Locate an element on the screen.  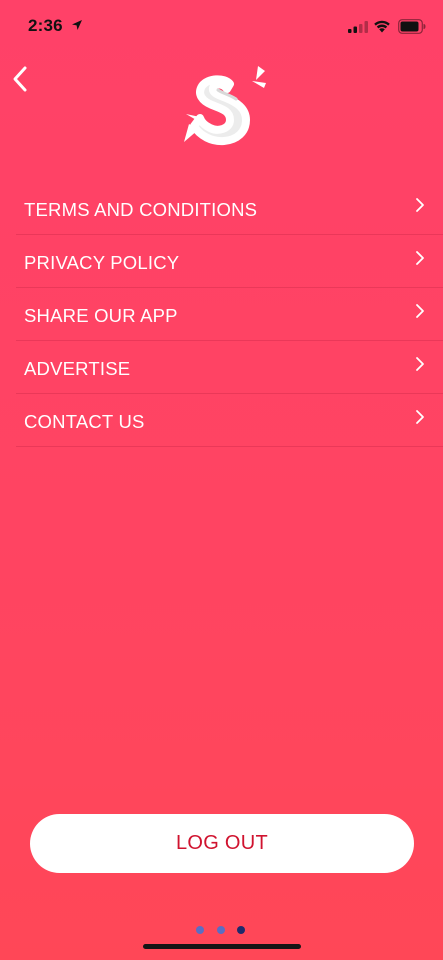
menu-item-label: TERMS AND CONDITIONS is located at coordinates (141, 209).